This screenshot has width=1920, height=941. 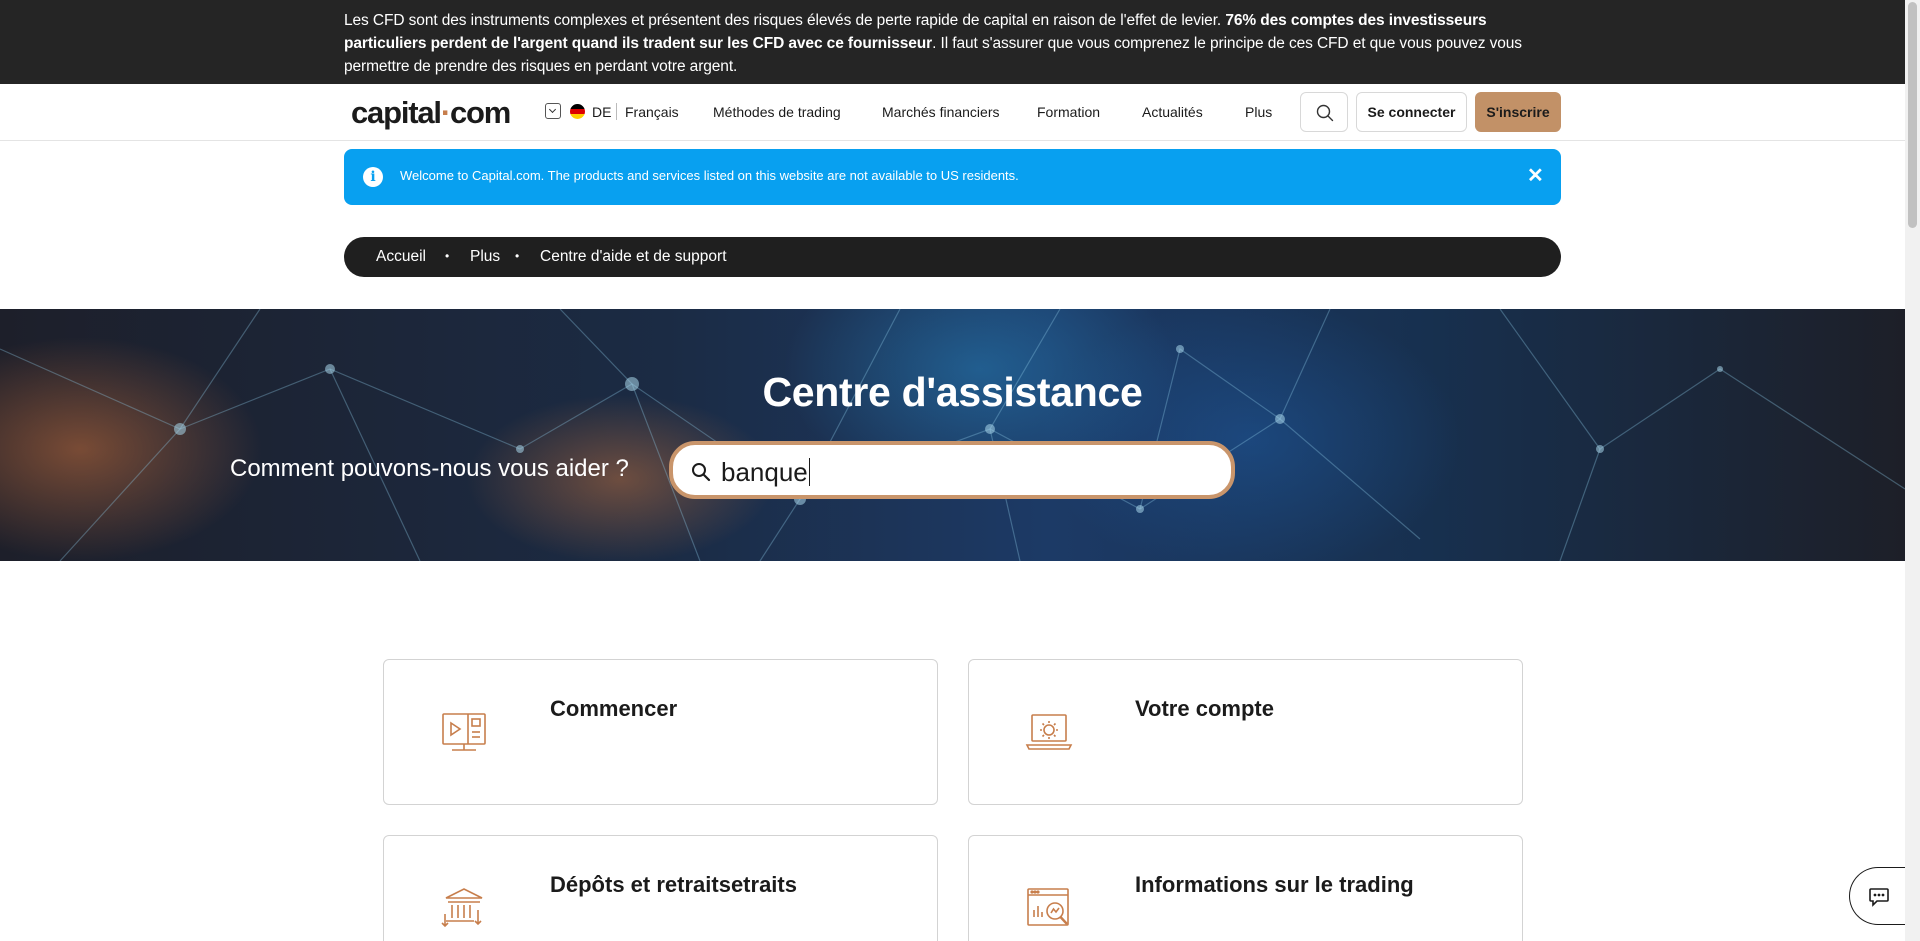 I want to click on category-card-depots-retraits: Dépôts et retraitsetraits, so click(x=660, y=888).